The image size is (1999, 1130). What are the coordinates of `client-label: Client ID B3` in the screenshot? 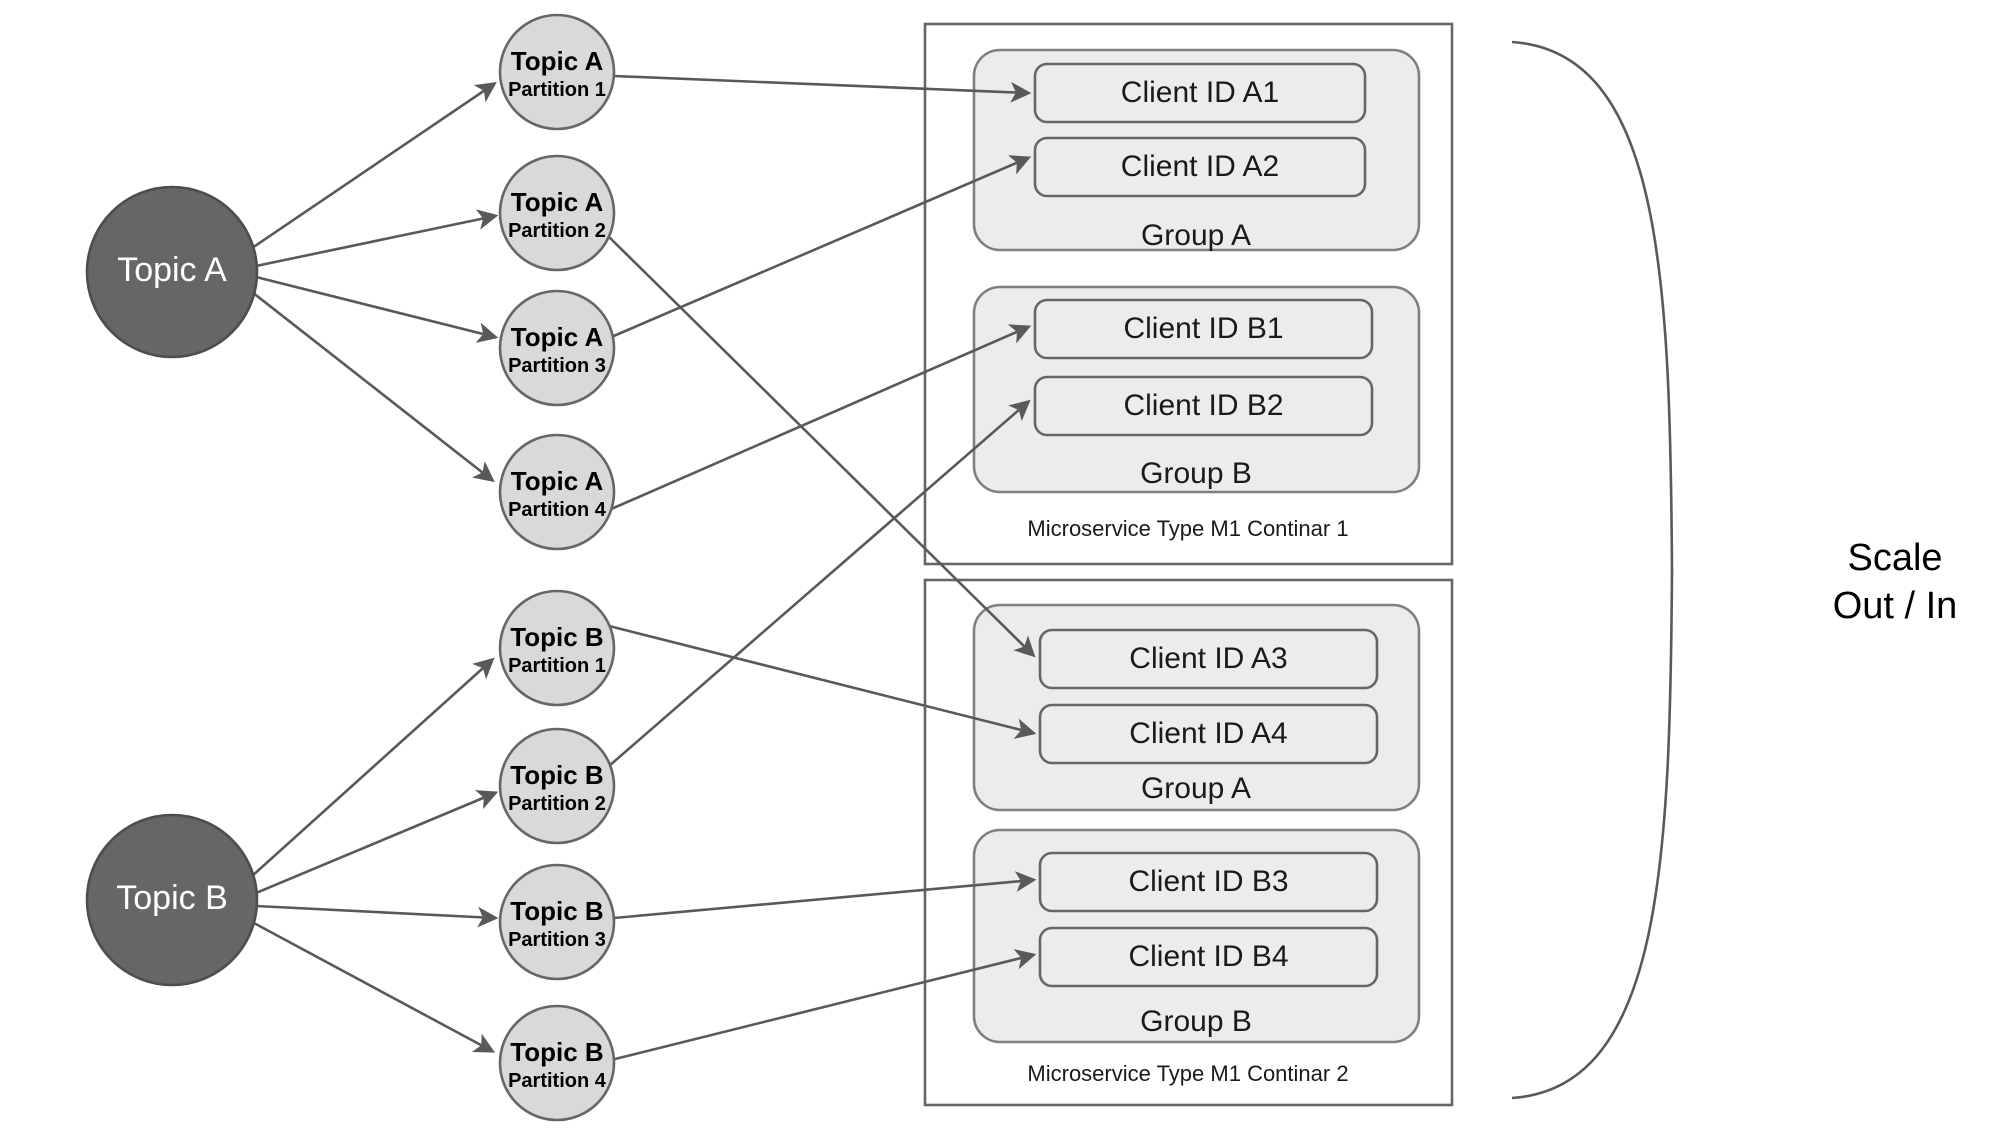 It's located at (1208, 881).